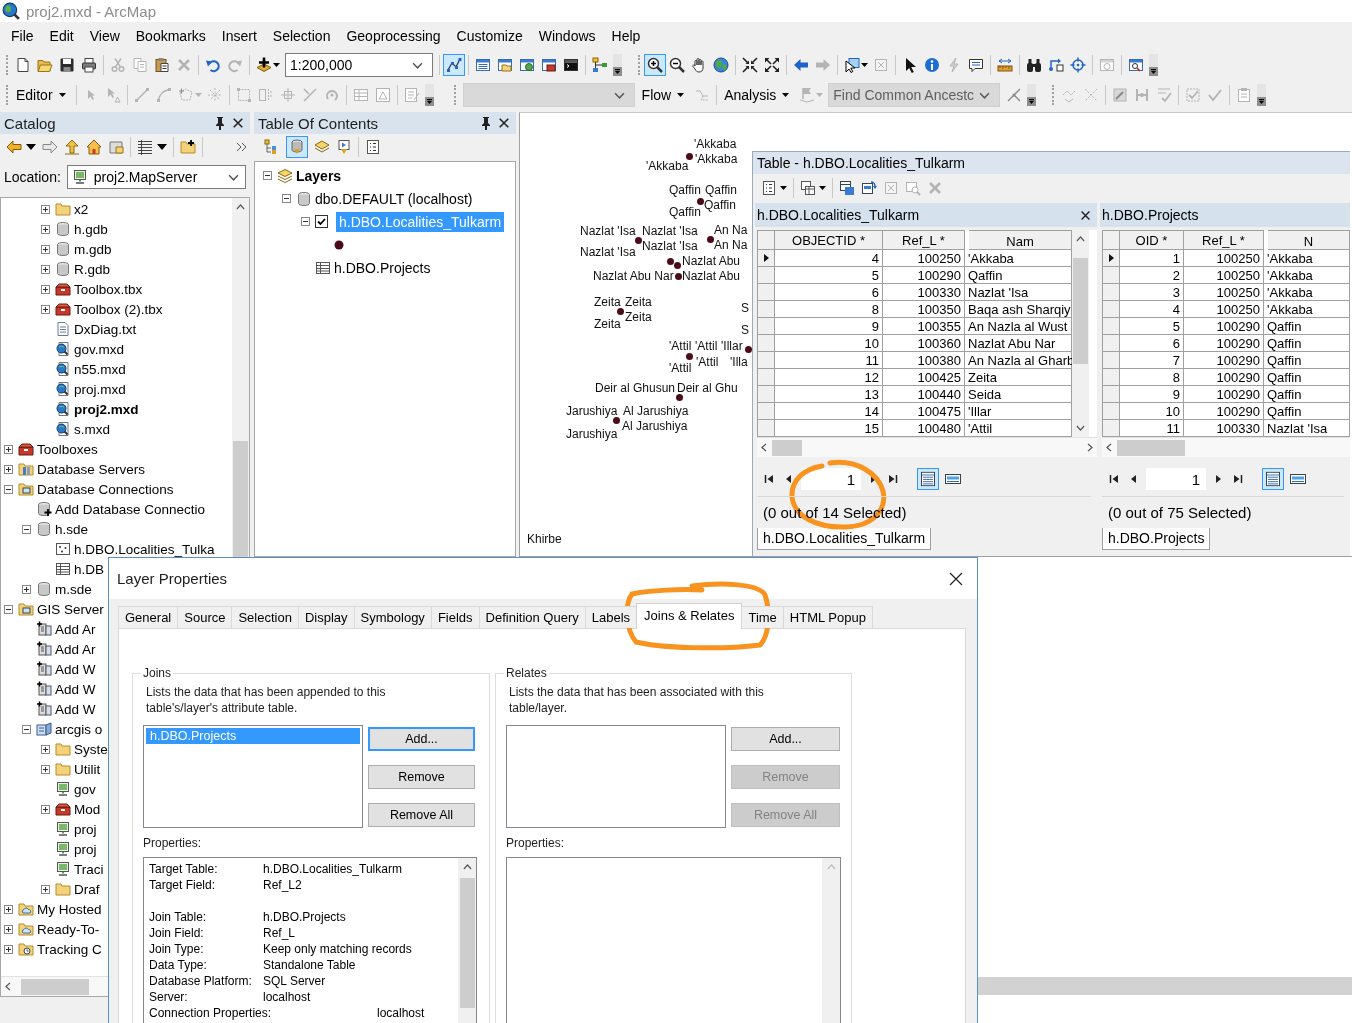  Describe the element at coordinates (30, 123) in the screenshot. I see `panel-title: Catalog` at that location.